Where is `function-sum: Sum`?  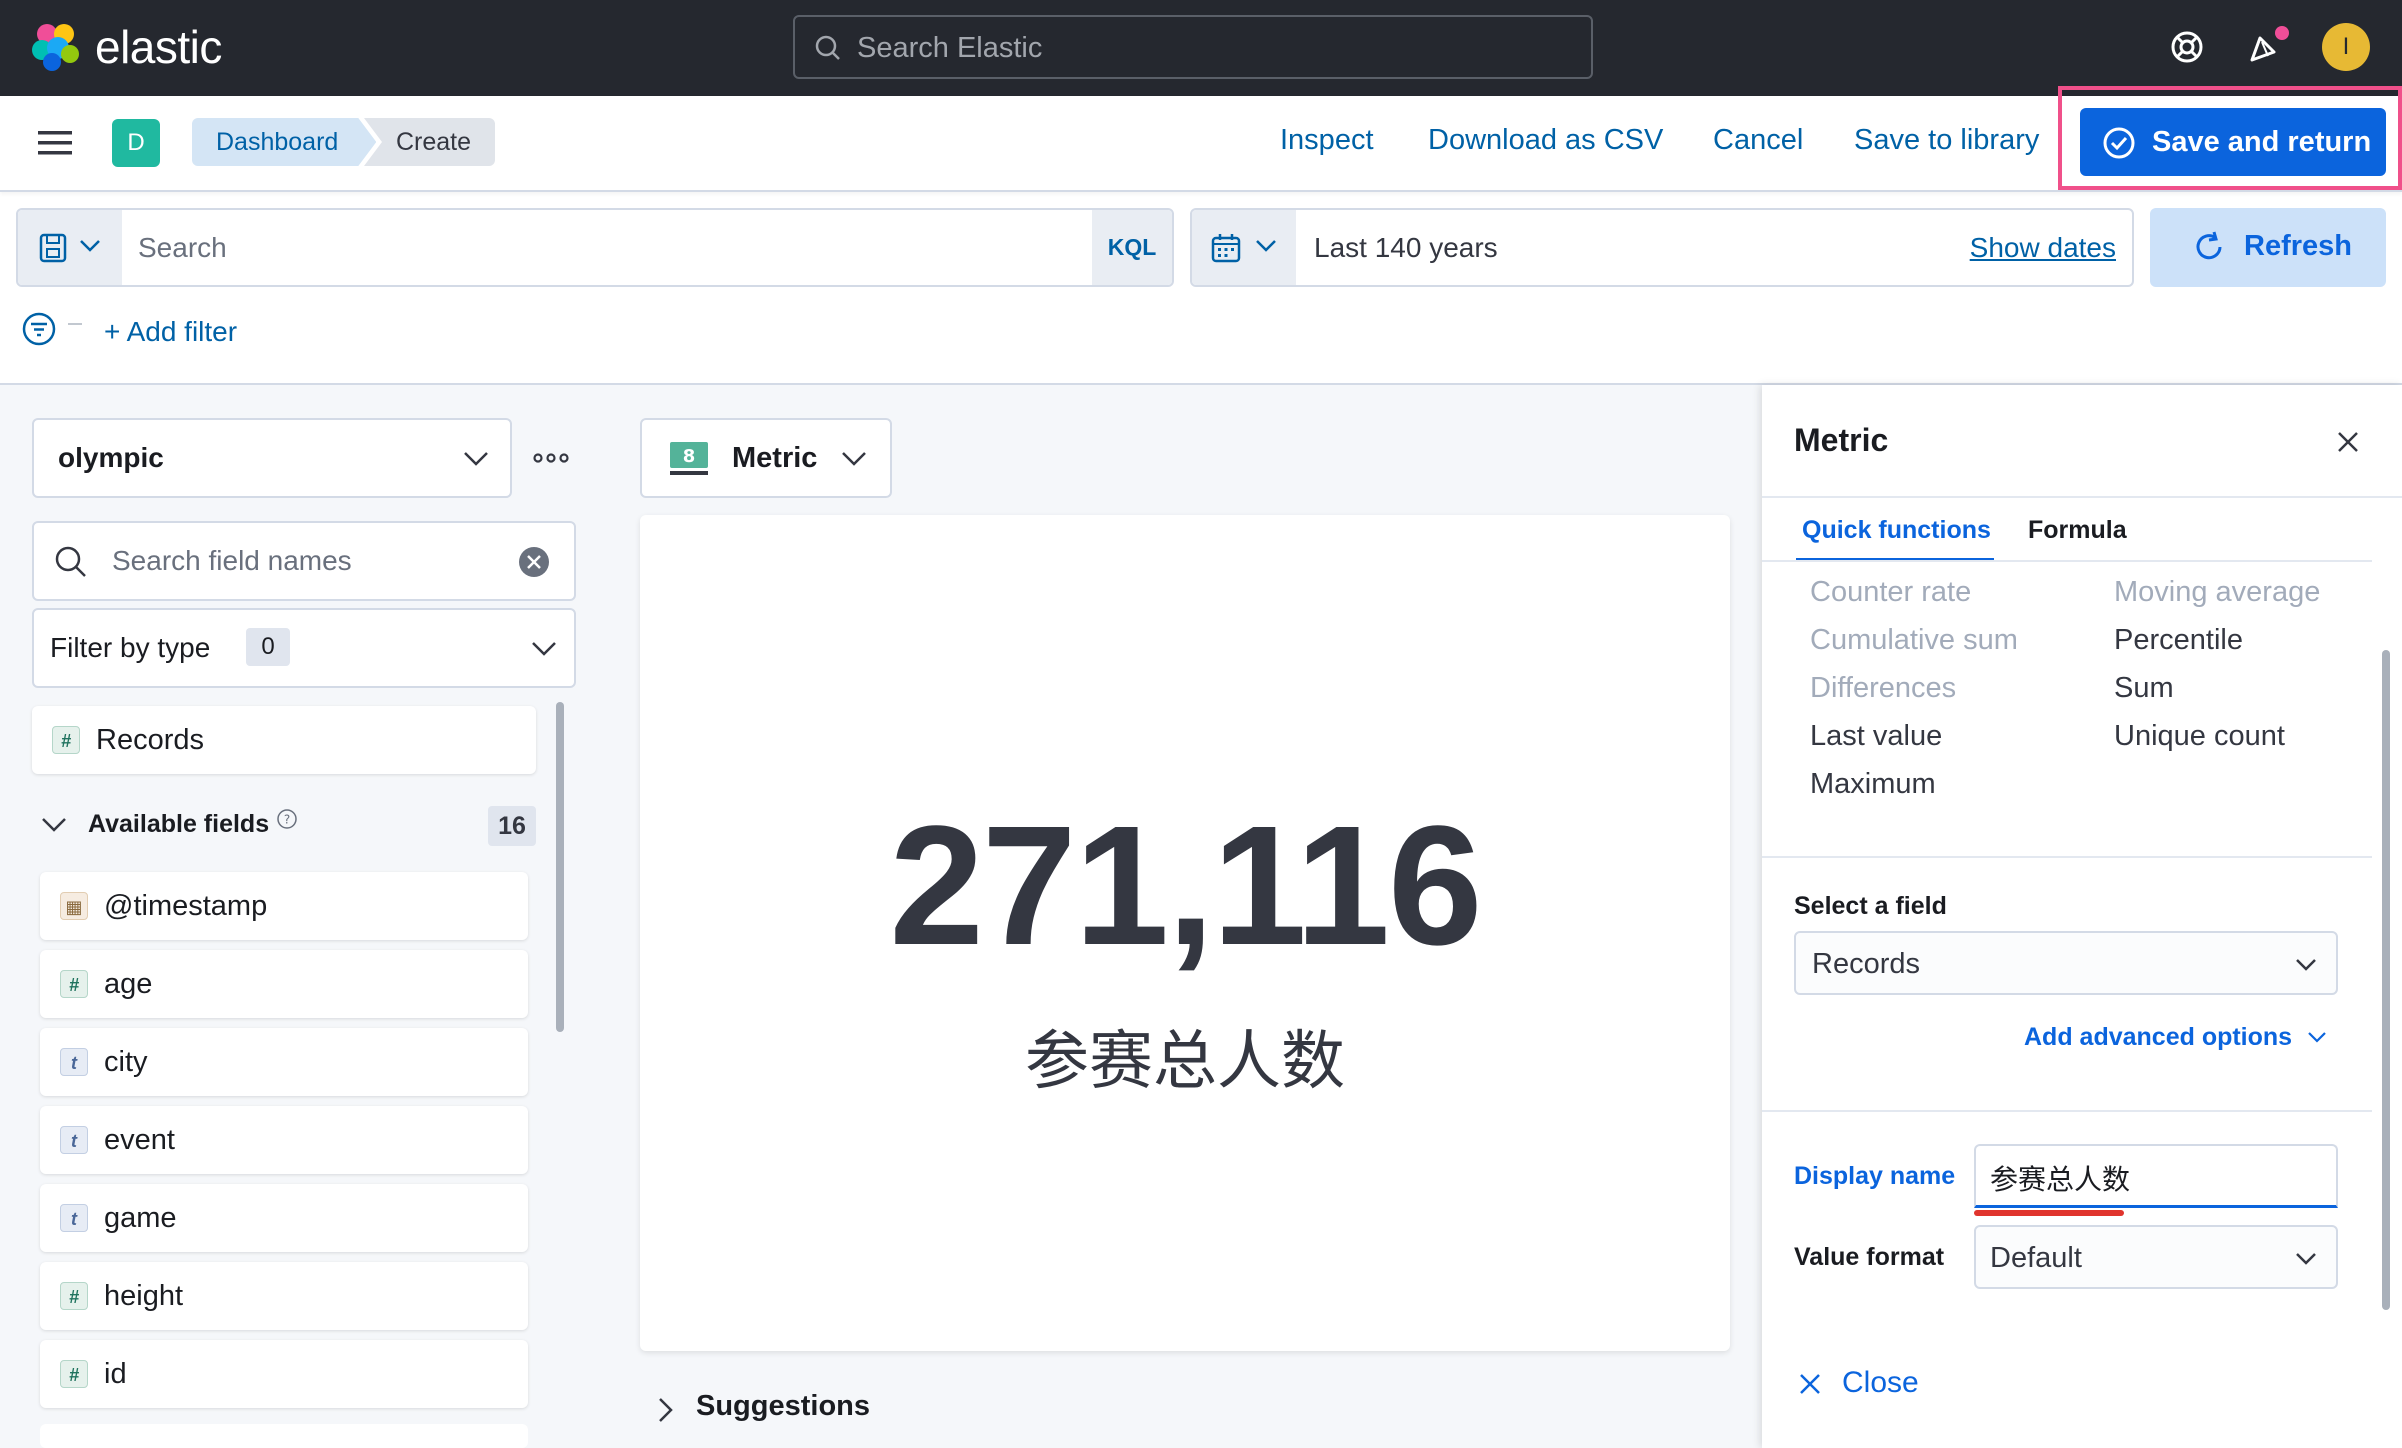
function-sum: Sum is located at coordinates (2144, 688).